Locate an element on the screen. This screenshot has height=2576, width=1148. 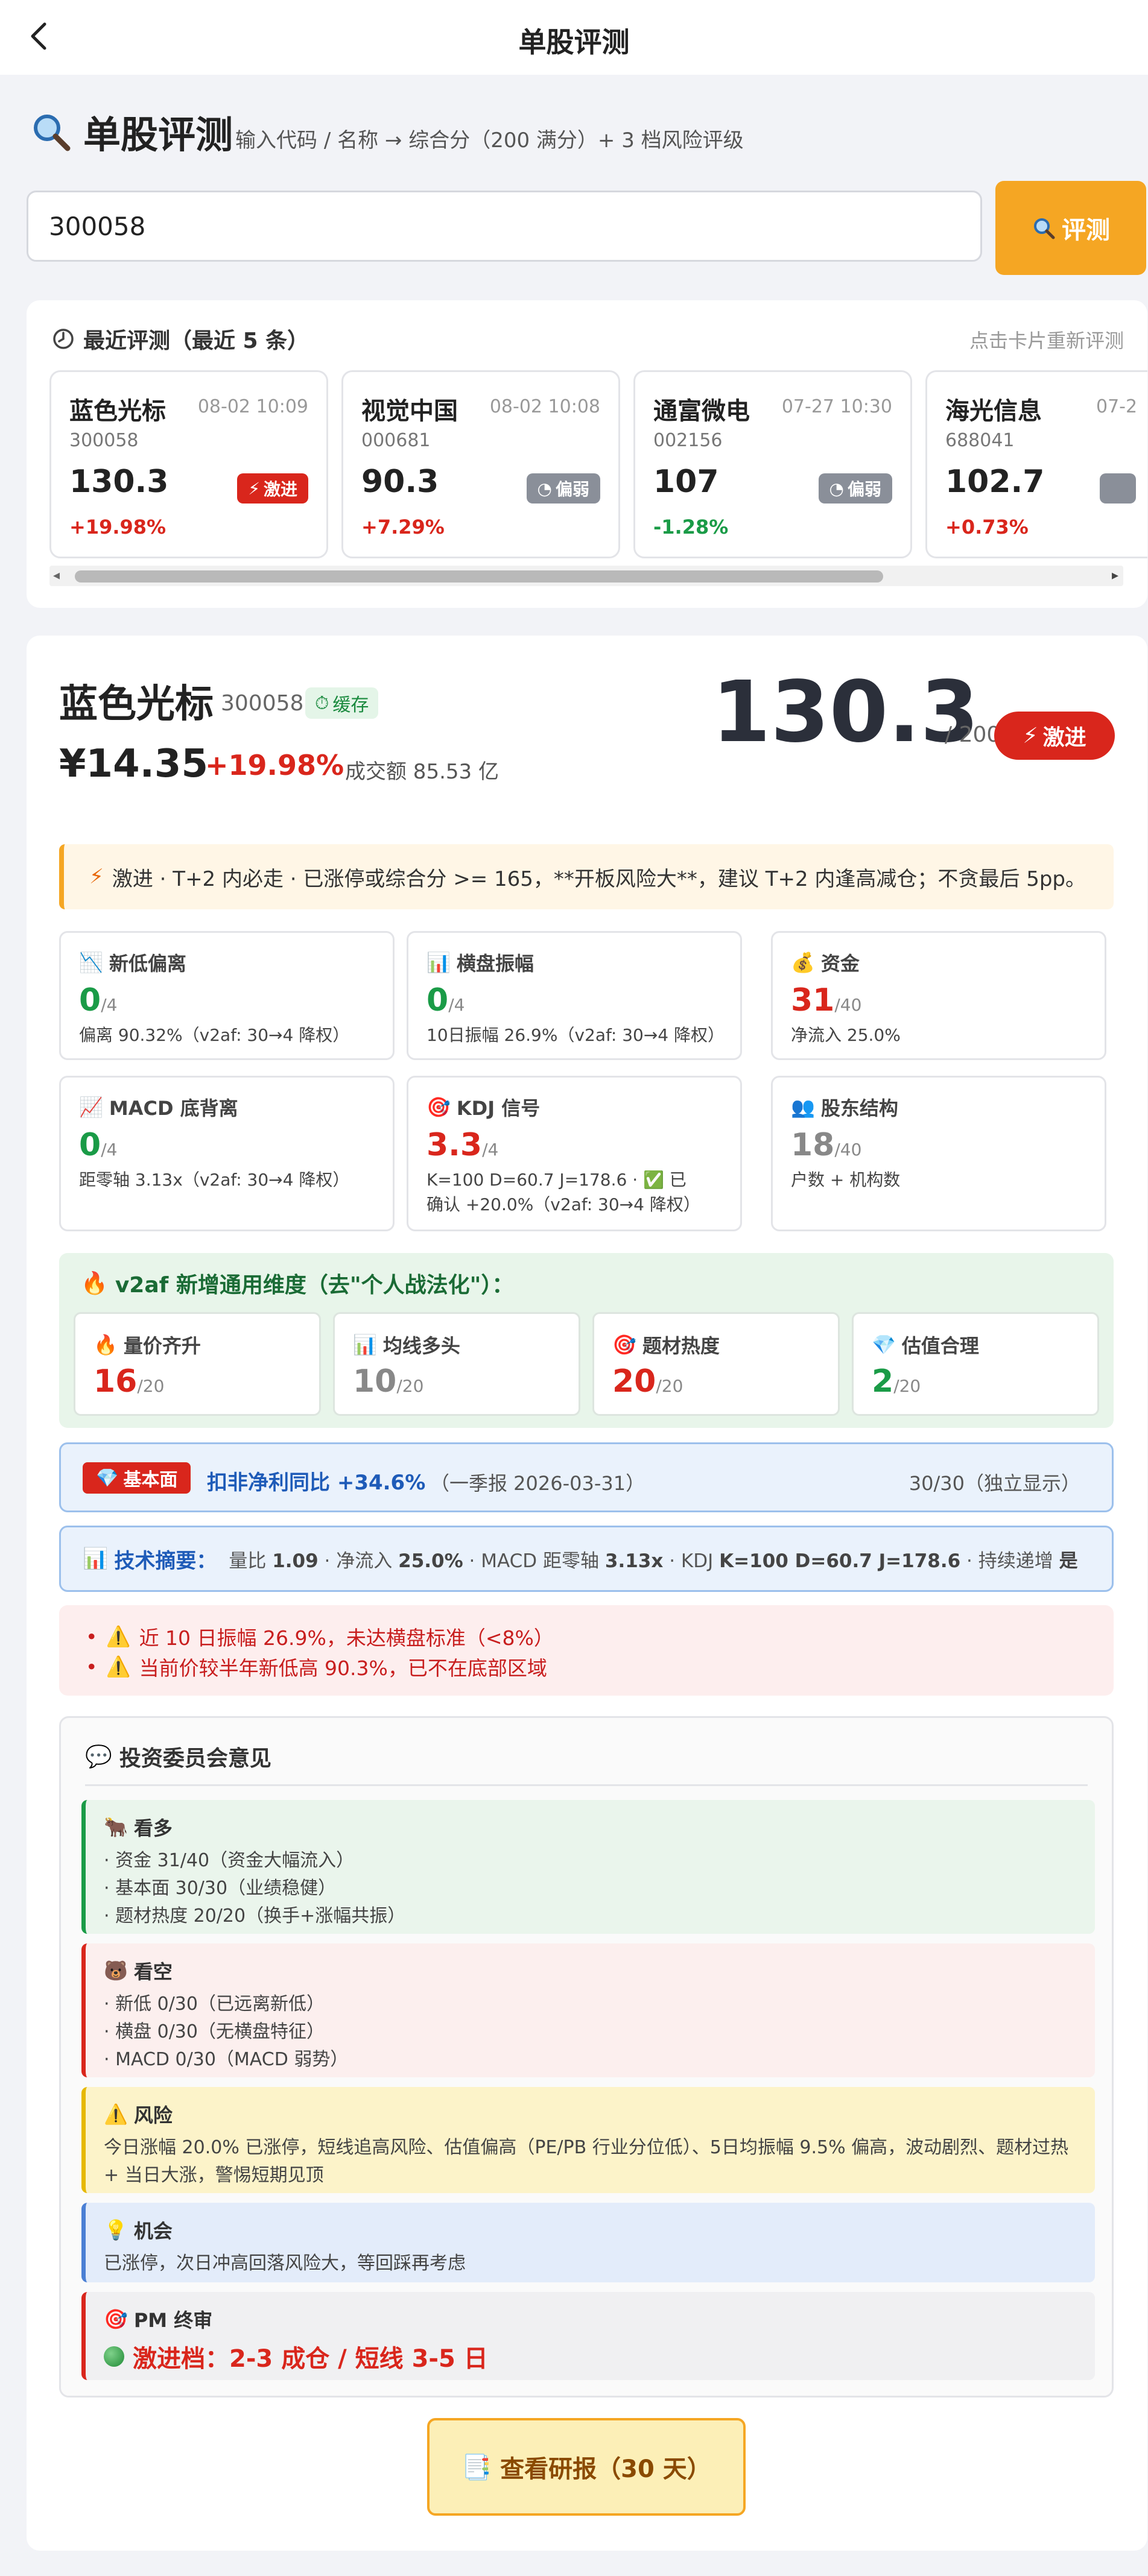
pm-title-text: PM 终审 is located at coordinates (173, 2320).